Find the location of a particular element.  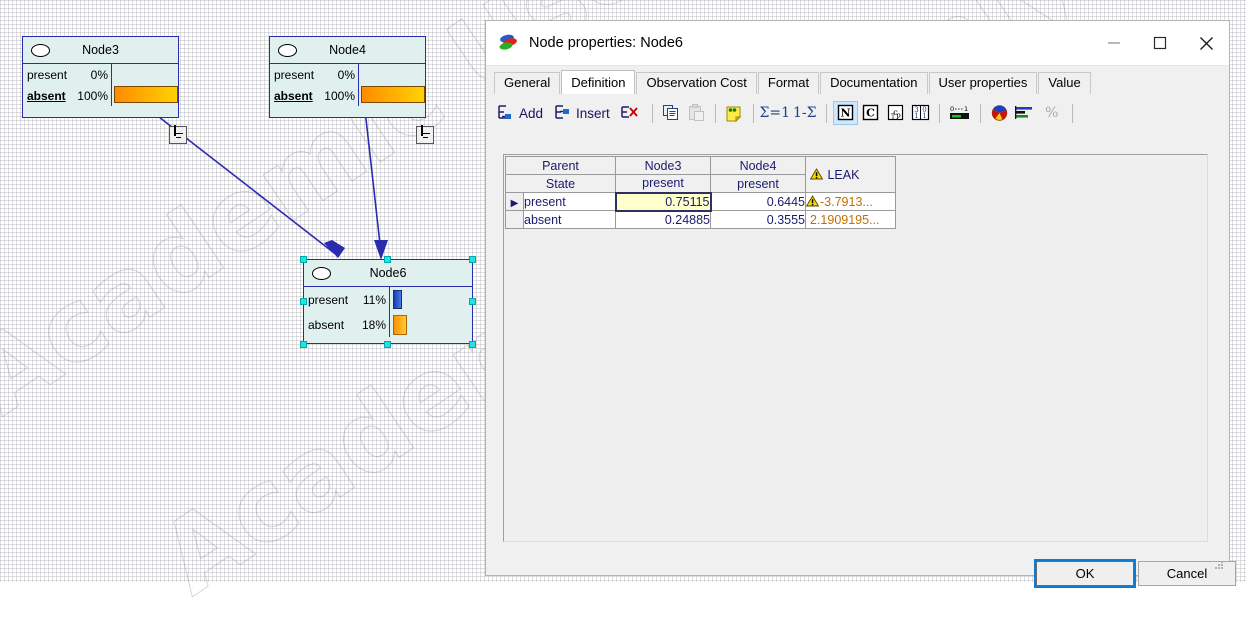

node-node3: Node3 present 0% absent 100% is located at coordinates (104, 90).